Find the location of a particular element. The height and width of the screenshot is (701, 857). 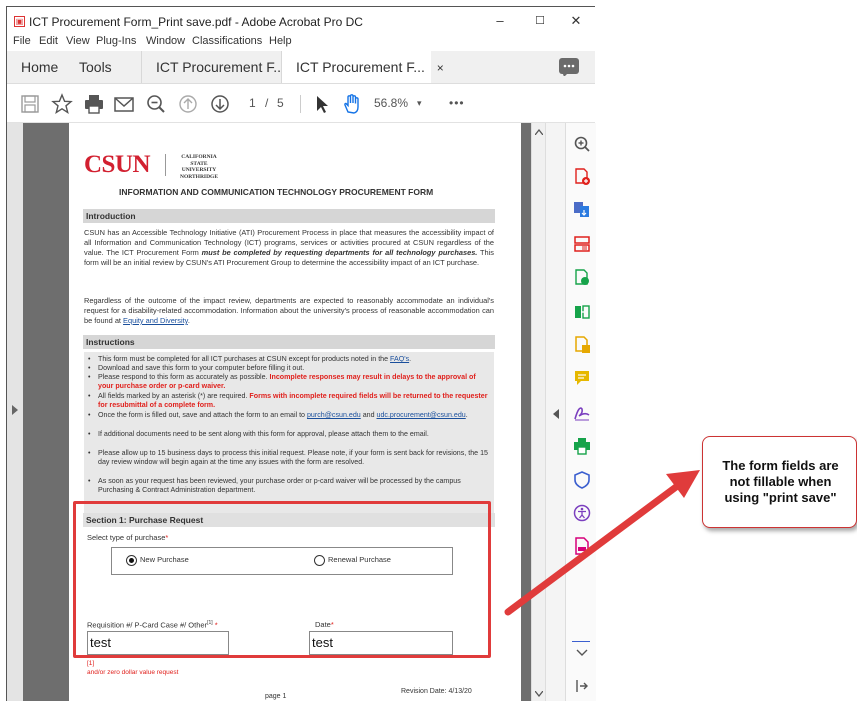

faq-link: FAQ's is located at coordinates (399, 359).